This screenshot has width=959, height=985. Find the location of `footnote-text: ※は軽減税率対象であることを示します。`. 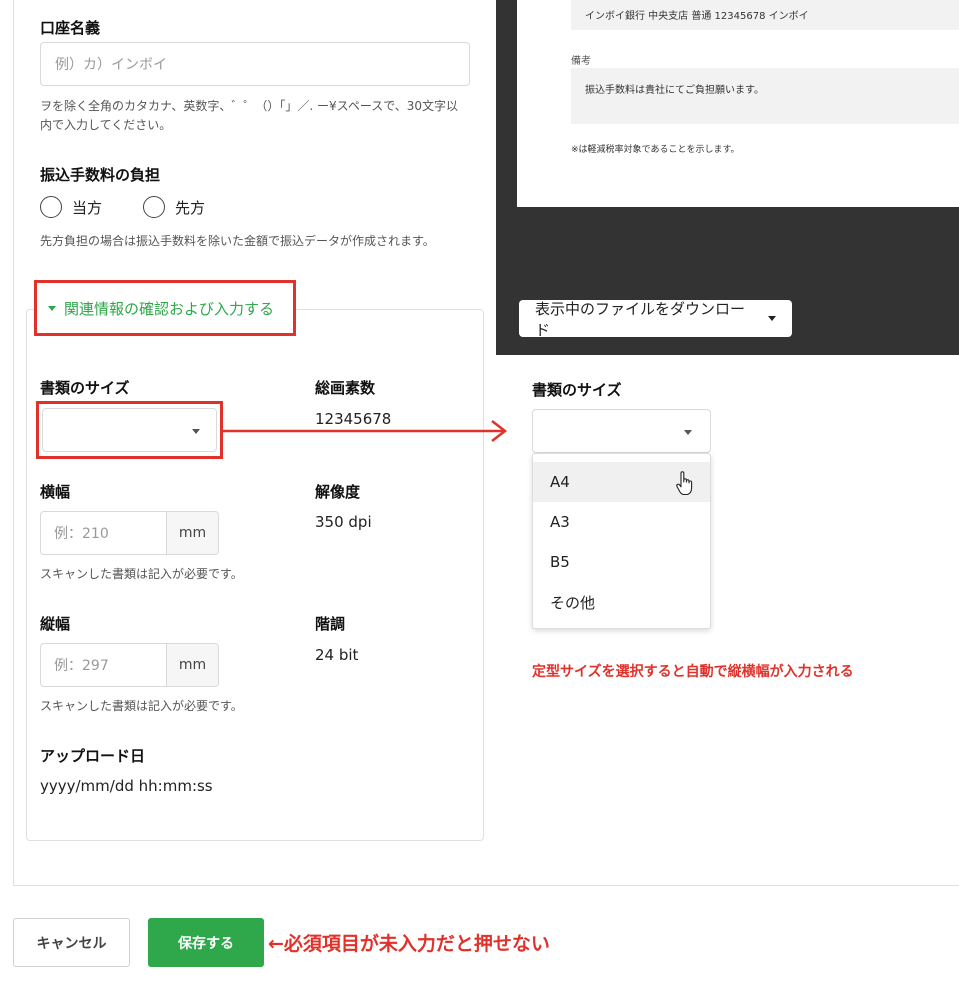

footnote-text: ※は軽減税率対象であることを示します。 is located at coordinates (655, 150).